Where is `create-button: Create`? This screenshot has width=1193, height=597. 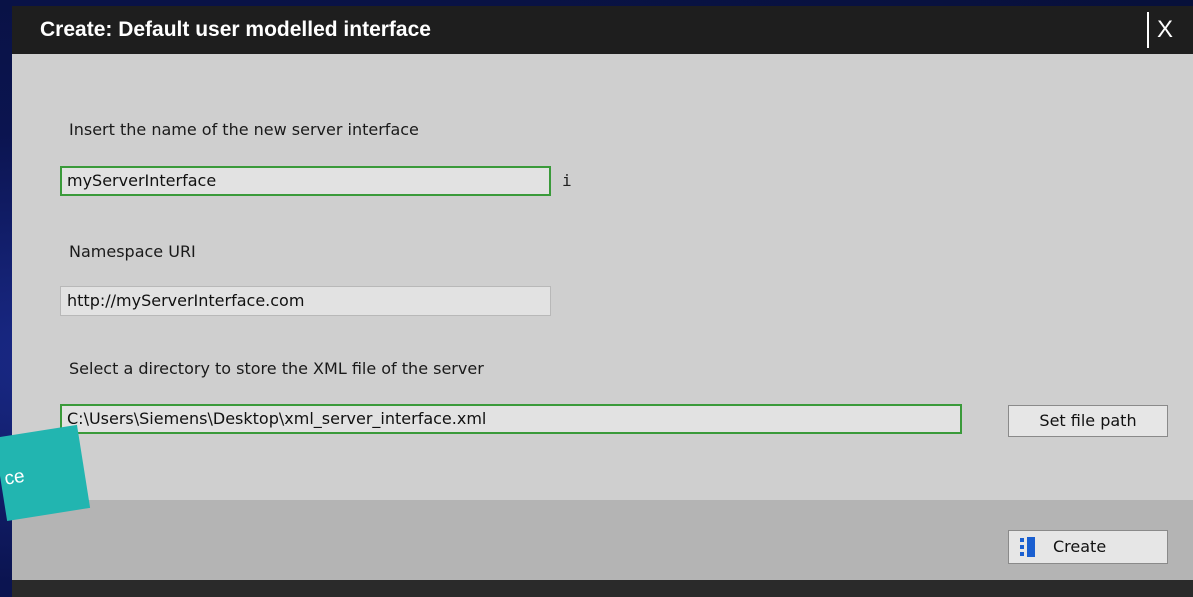
create-button: Create is located at coordinates (1088, 547).